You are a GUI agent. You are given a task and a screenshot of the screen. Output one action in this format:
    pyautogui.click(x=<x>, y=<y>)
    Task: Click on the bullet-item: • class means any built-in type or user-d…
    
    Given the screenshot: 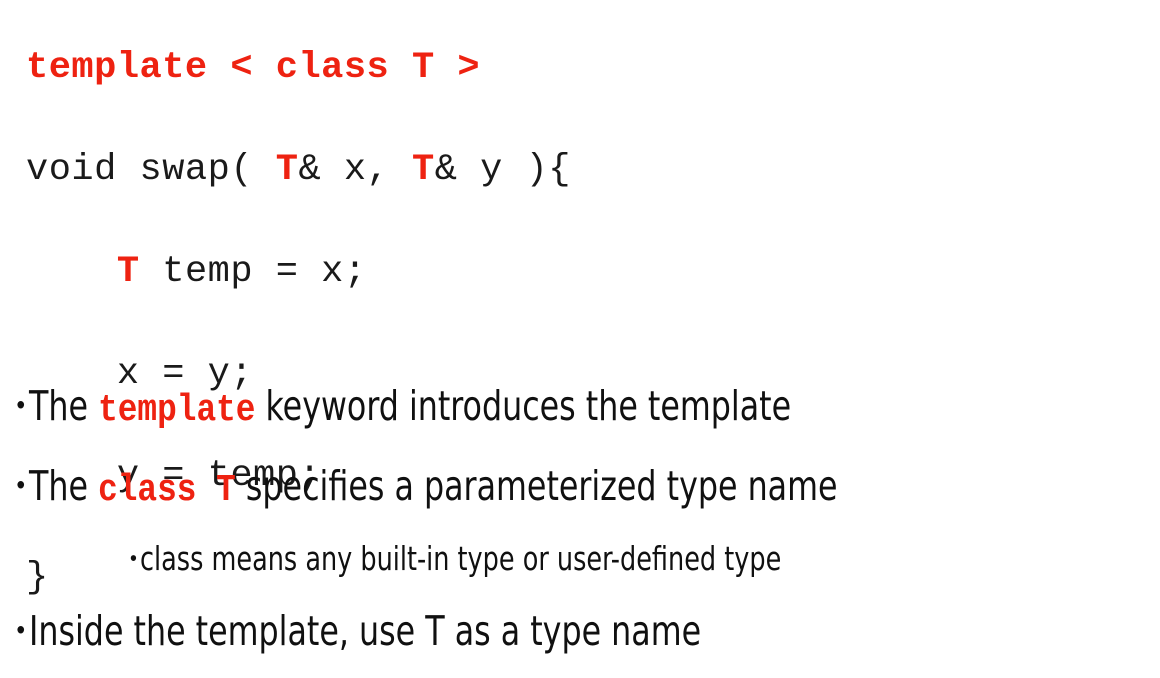 What is the action you would take?
    pyautogui.click(x=587, y=558)
    